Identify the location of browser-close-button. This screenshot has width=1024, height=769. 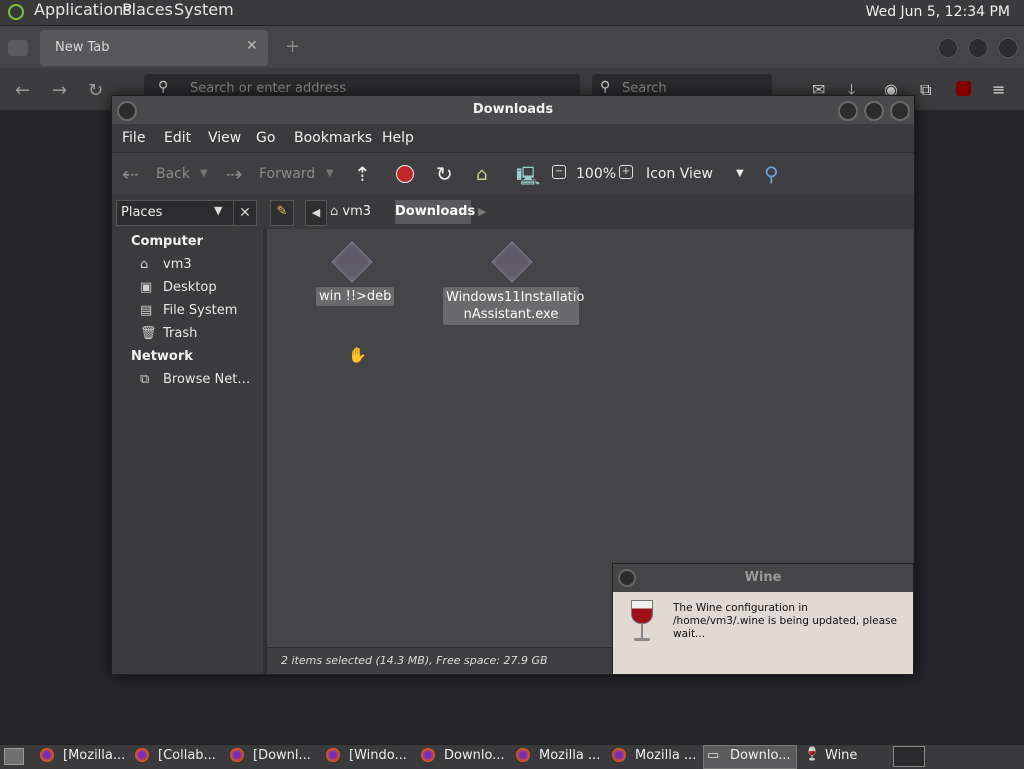
(1008, 48).